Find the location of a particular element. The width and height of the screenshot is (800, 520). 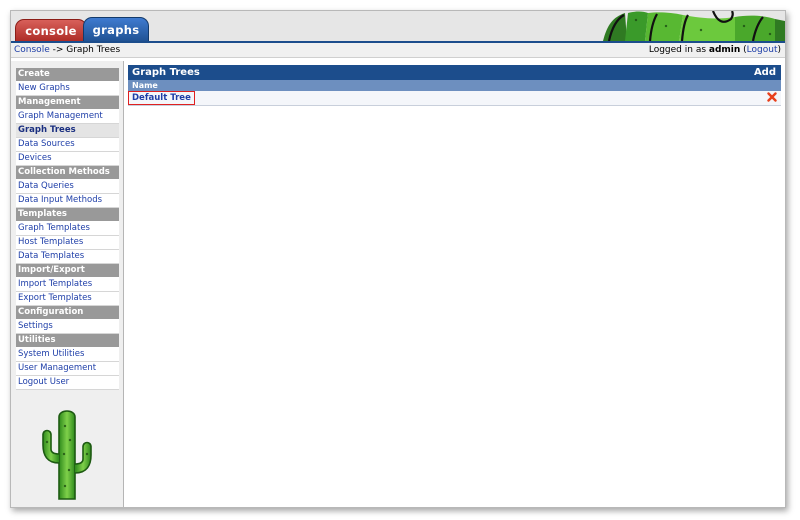

graph-trees-panel-header: Graph Trees Add is located at coordinates (454, 72).